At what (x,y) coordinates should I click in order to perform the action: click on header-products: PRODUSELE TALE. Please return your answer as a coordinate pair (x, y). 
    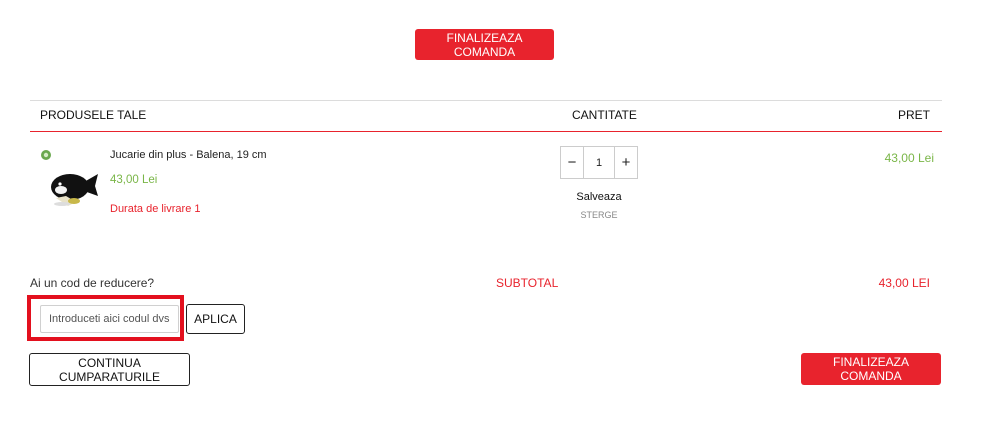
    Looking at the image, I should click on (93, 115).